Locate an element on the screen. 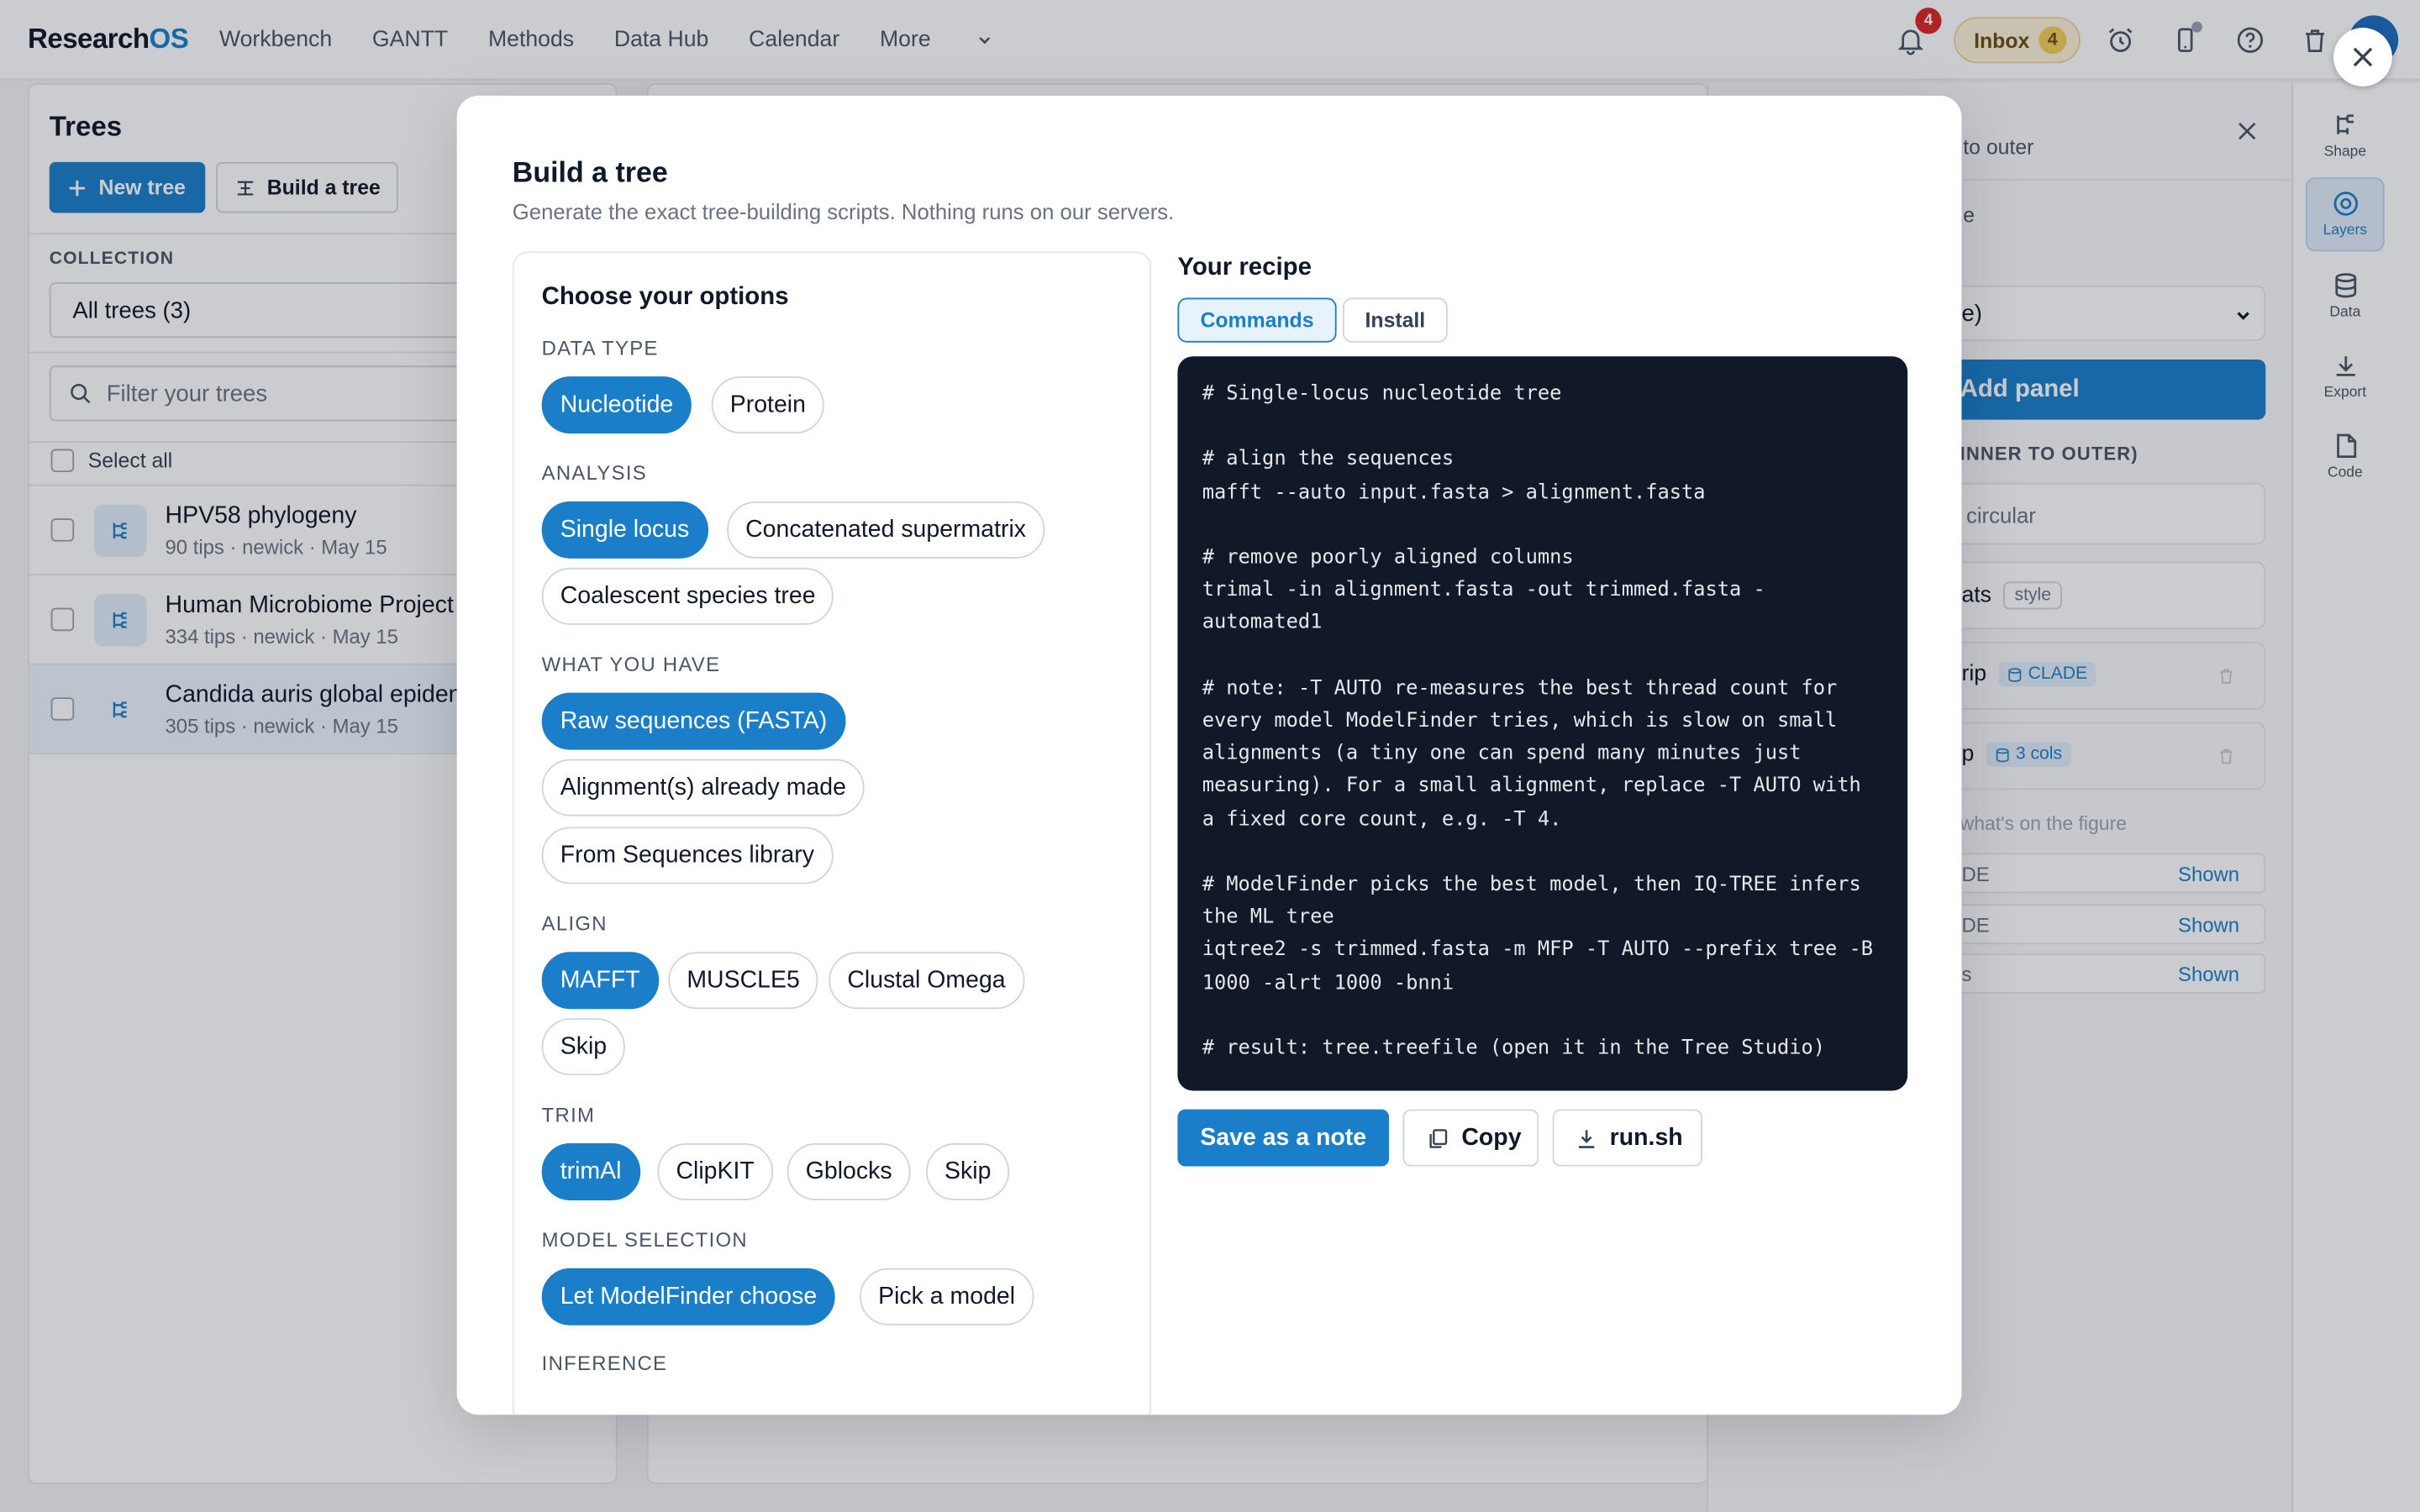 The width and height of the screenshot is (2420, 1512). download-icon is located at coordinates (1587, 1138).